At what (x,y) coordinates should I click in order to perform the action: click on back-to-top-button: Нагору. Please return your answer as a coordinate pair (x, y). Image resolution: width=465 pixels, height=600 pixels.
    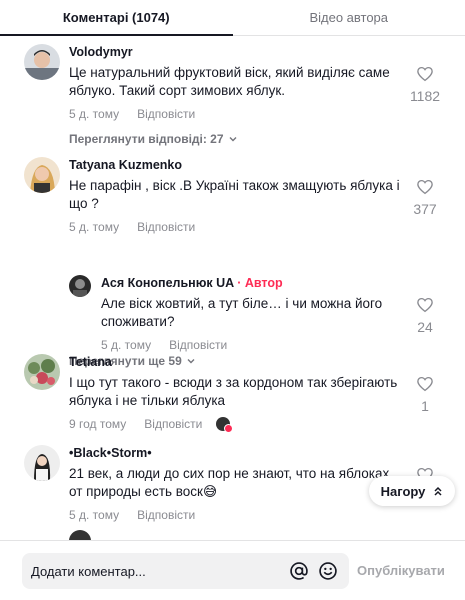
    Looking at the image, I should click on (412, 491).